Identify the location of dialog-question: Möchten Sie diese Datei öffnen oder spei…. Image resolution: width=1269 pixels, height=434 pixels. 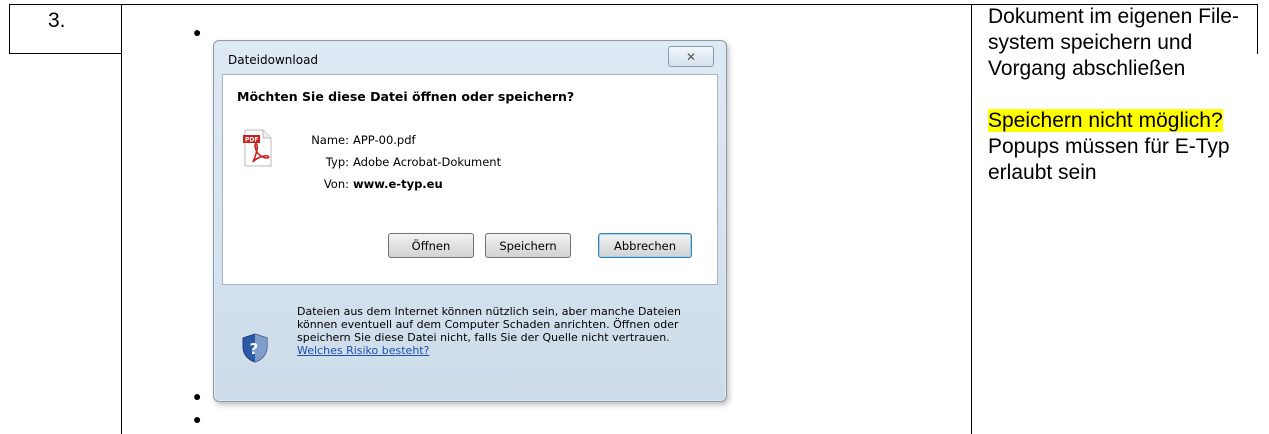
(406, 96).